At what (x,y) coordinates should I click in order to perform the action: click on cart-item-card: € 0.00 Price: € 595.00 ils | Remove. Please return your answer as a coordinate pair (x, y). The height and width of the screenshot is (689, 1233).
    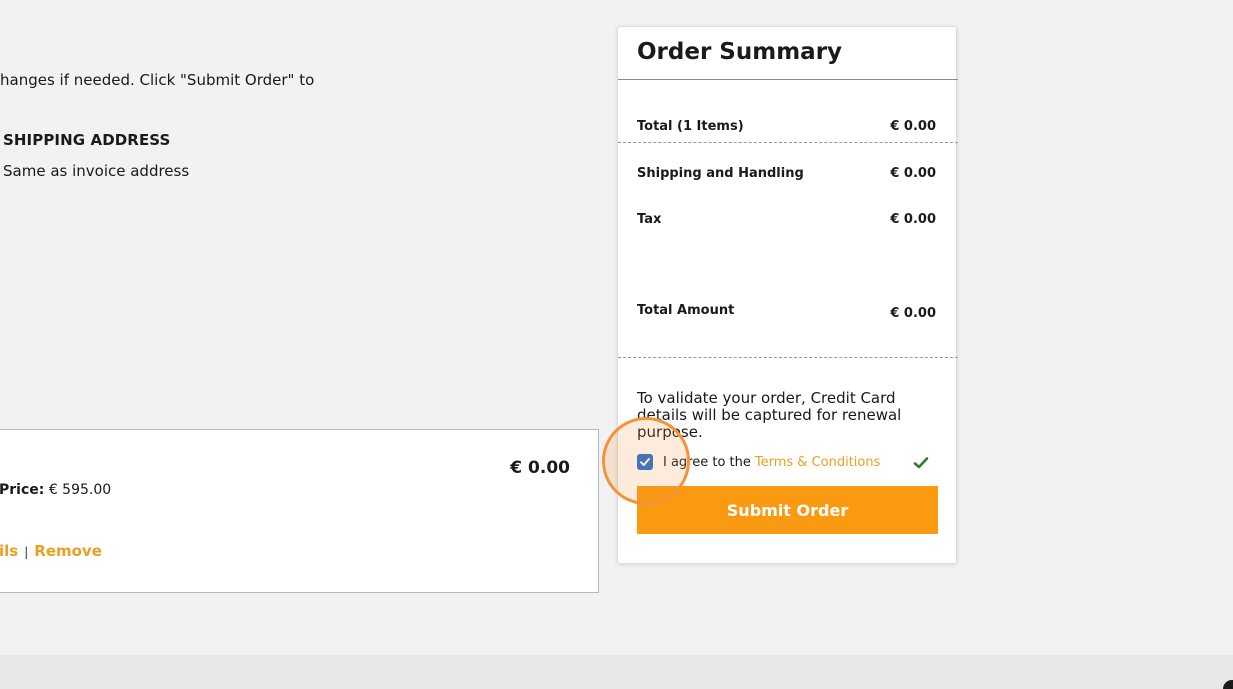
    Looking at the image, I should click on (299, 511).